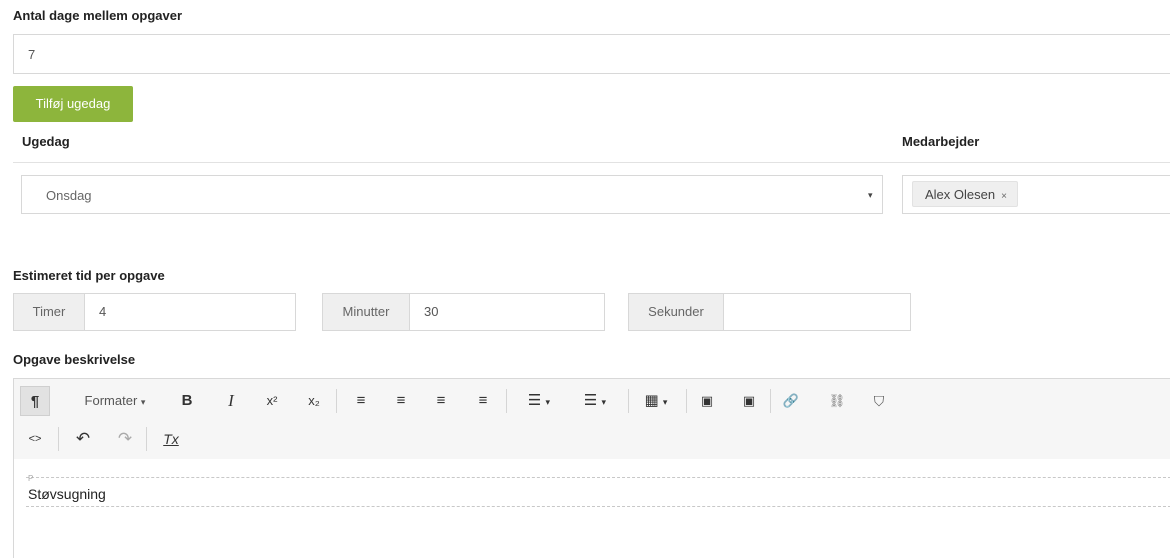  I want to click on table-icon: ▦ ▾, so click(656, 401).